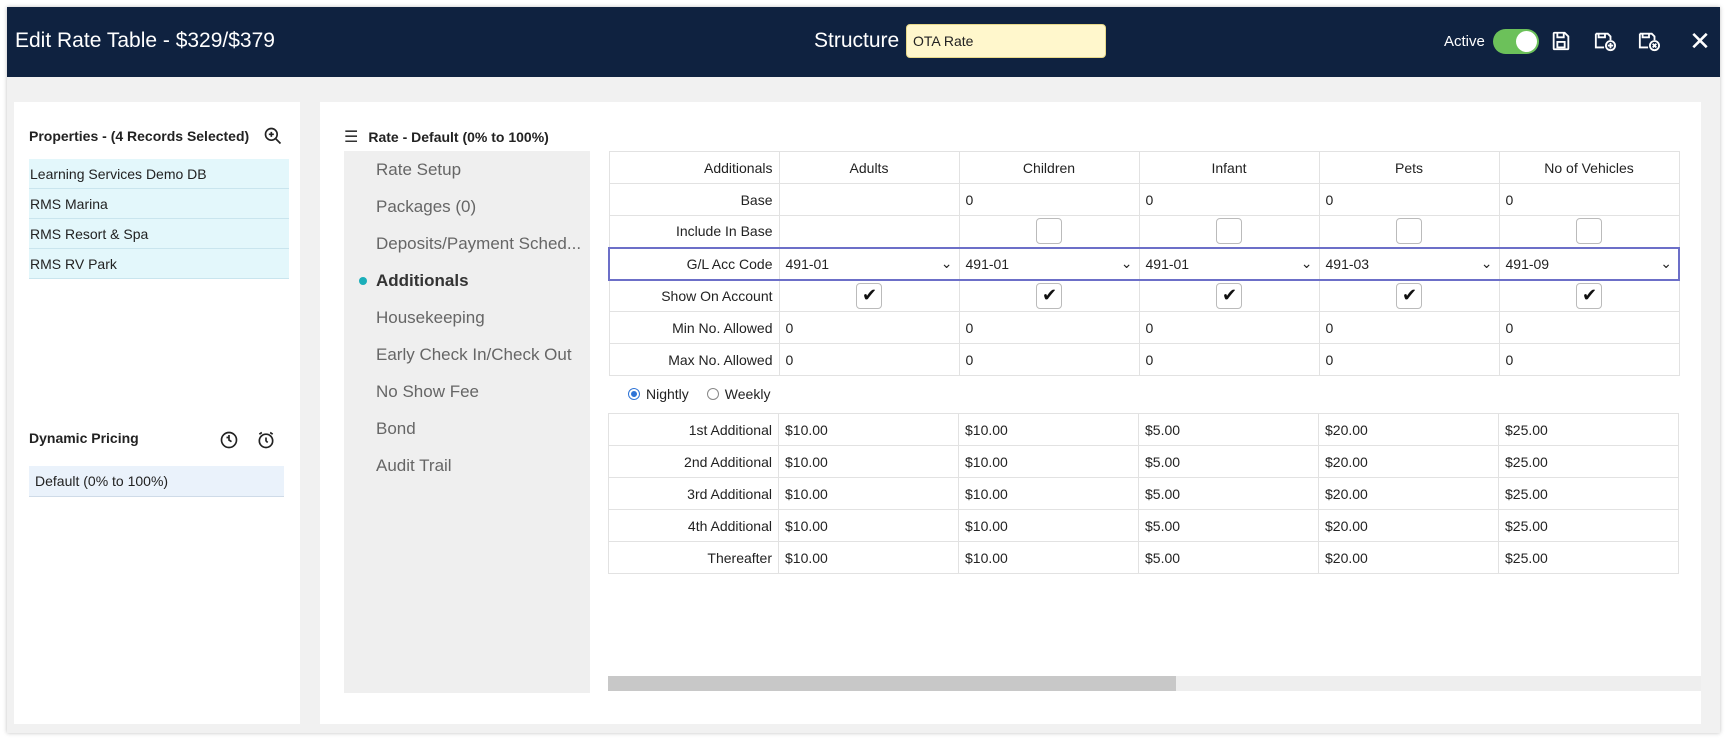 This screenshot has height=741, width=1727. What do you see at coordinates (274, 137) in the screenshot?
I see `zoom-in-icon` at bounding box center [274, 137].